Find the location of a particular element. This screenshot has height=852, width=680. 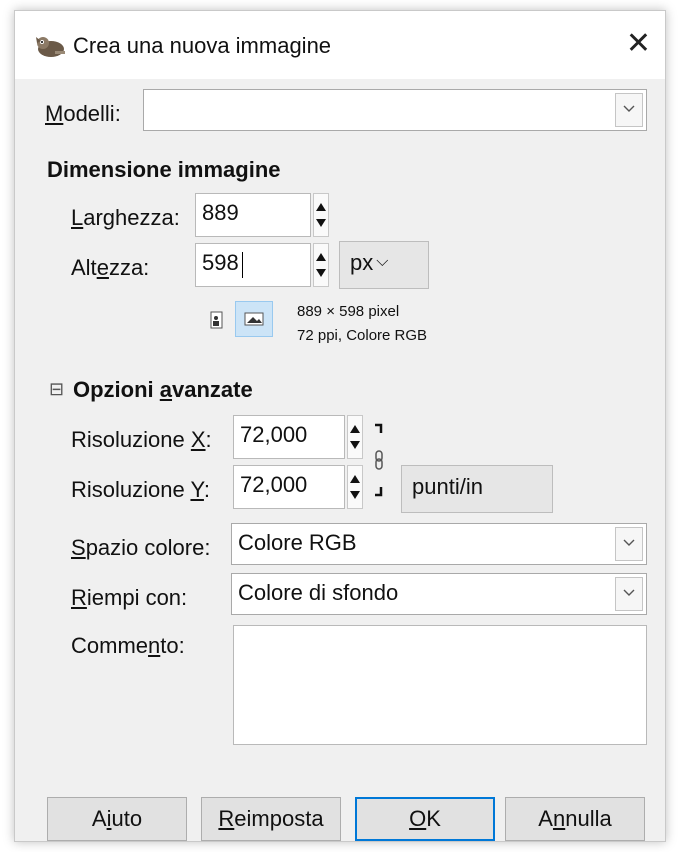

gimp-wilber-icon is located at coordinates (50, 47).